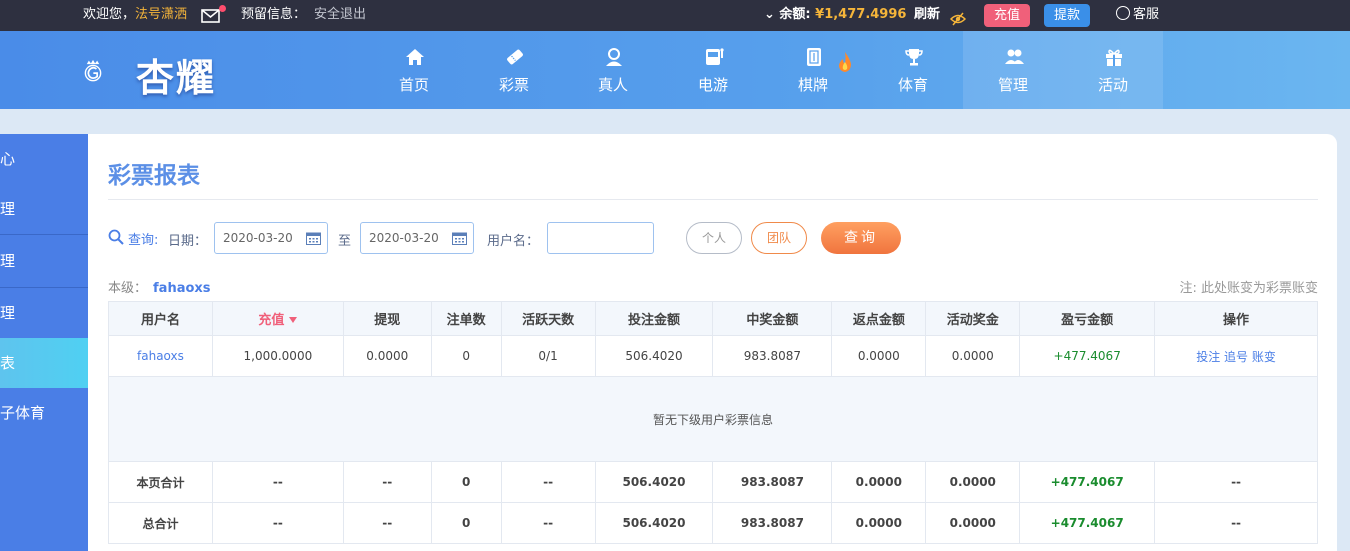 This screenshot has height=551, width=1350. I want to click on mail-icon, so click(213, 14).